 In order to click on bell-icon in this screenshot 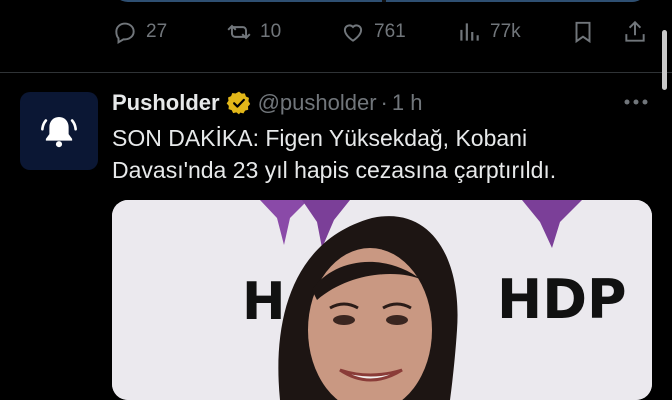, I will do `click(59, 132)`.